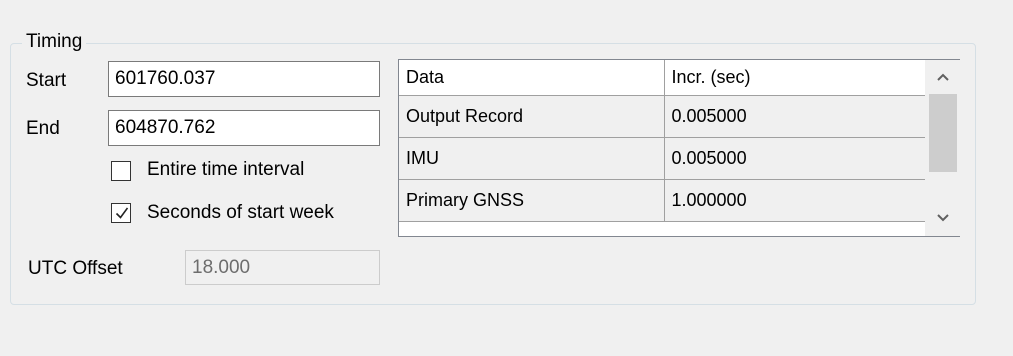 The image size is (1013, 356). I want to click on column-header-increment: Incr. (sec), so click(795, 78).